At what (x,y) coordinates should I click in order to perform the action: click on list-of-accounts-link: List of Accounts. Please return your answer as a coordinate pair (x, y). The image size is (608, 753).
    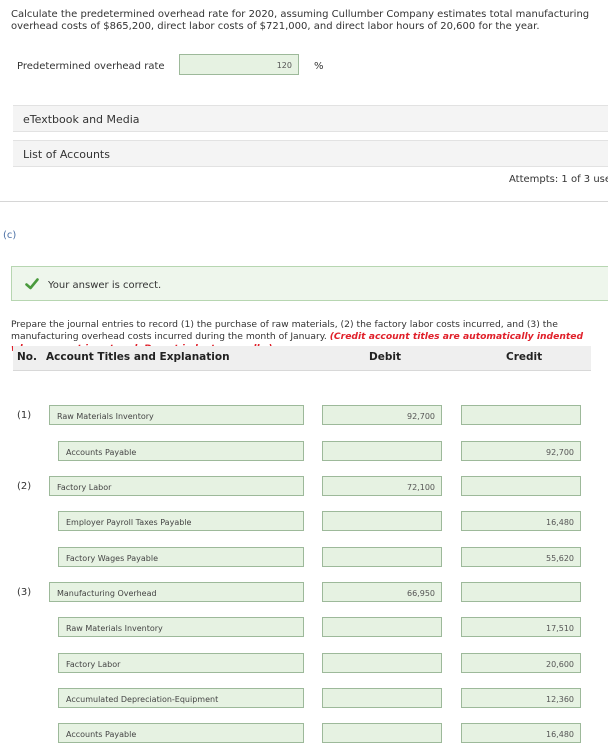
    Looking at the image, I should click on (310, 153).